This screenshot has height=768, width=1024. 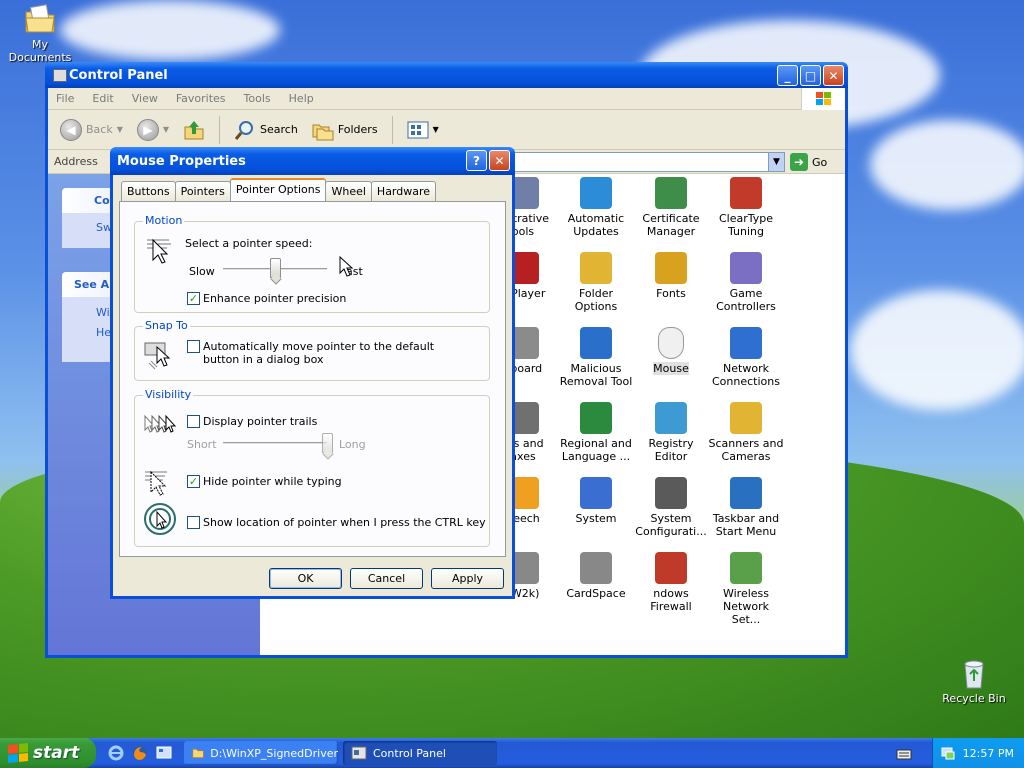 I want to click on control-panel-item: Fonts, so click(x=671, y=276).